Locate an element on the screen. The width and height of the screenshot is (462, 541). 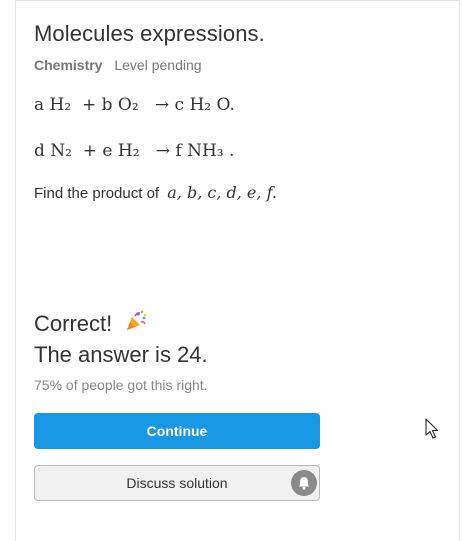
problem-meta: Chemistry Level pending is located at coordinates (118, 65).